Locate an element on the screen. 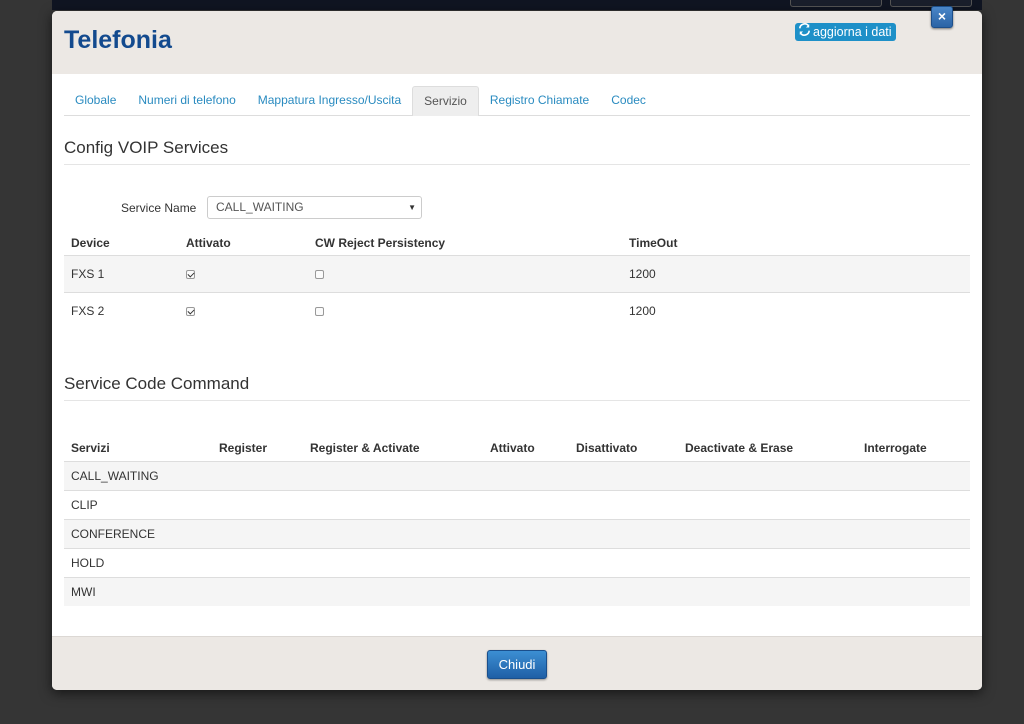 Image resolution: width=1024 pixels, height=724 pixels. column-header-cw-reject: CW Reject Persistency is located at coordinates (380, 242).